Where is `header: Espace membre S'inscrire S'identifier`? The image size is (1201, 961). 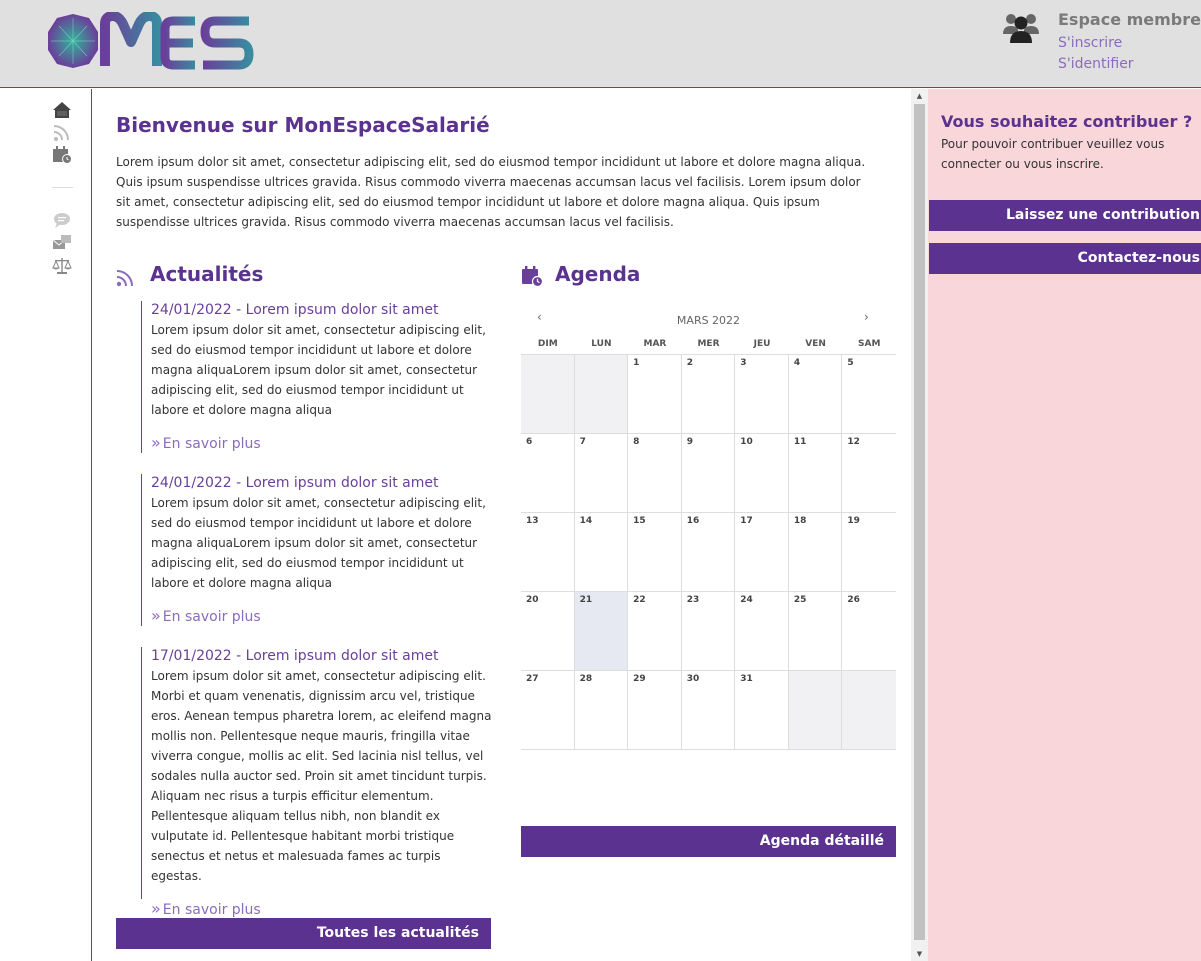
header: Espace membre S'inscrire S'identifier is located at coordinates (600, 44).